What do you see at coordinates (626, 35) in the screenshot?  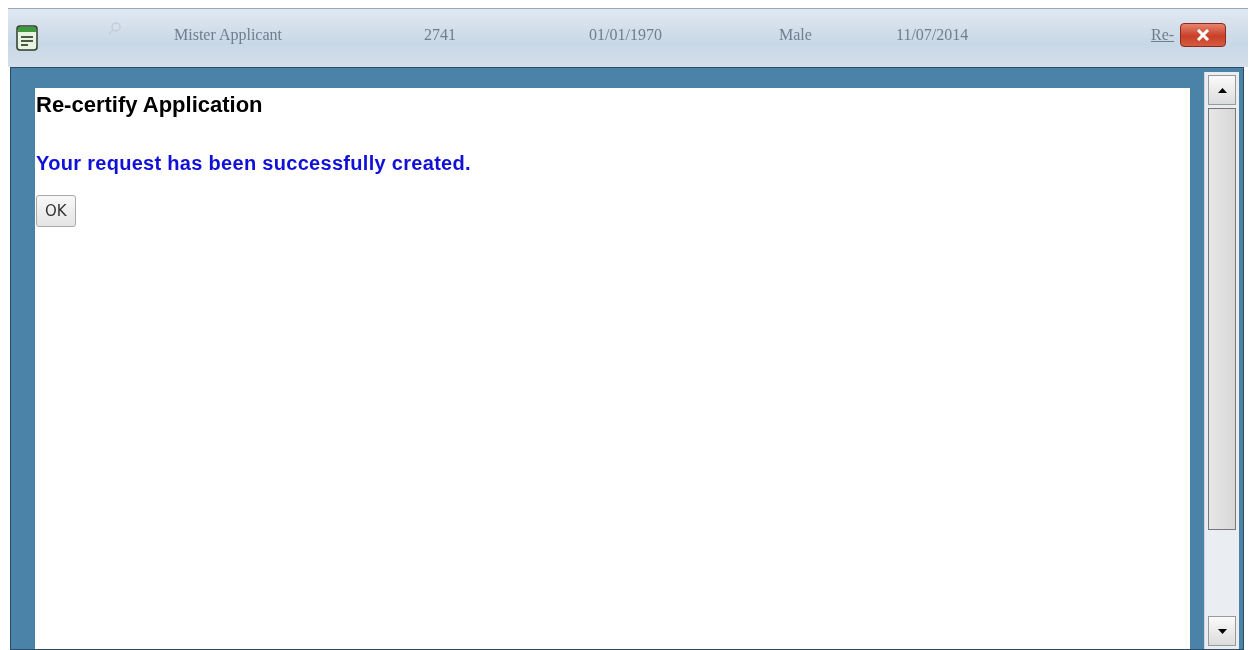 I see `background-cell-text: 01/01/1970` at bounding box center [626, 35].